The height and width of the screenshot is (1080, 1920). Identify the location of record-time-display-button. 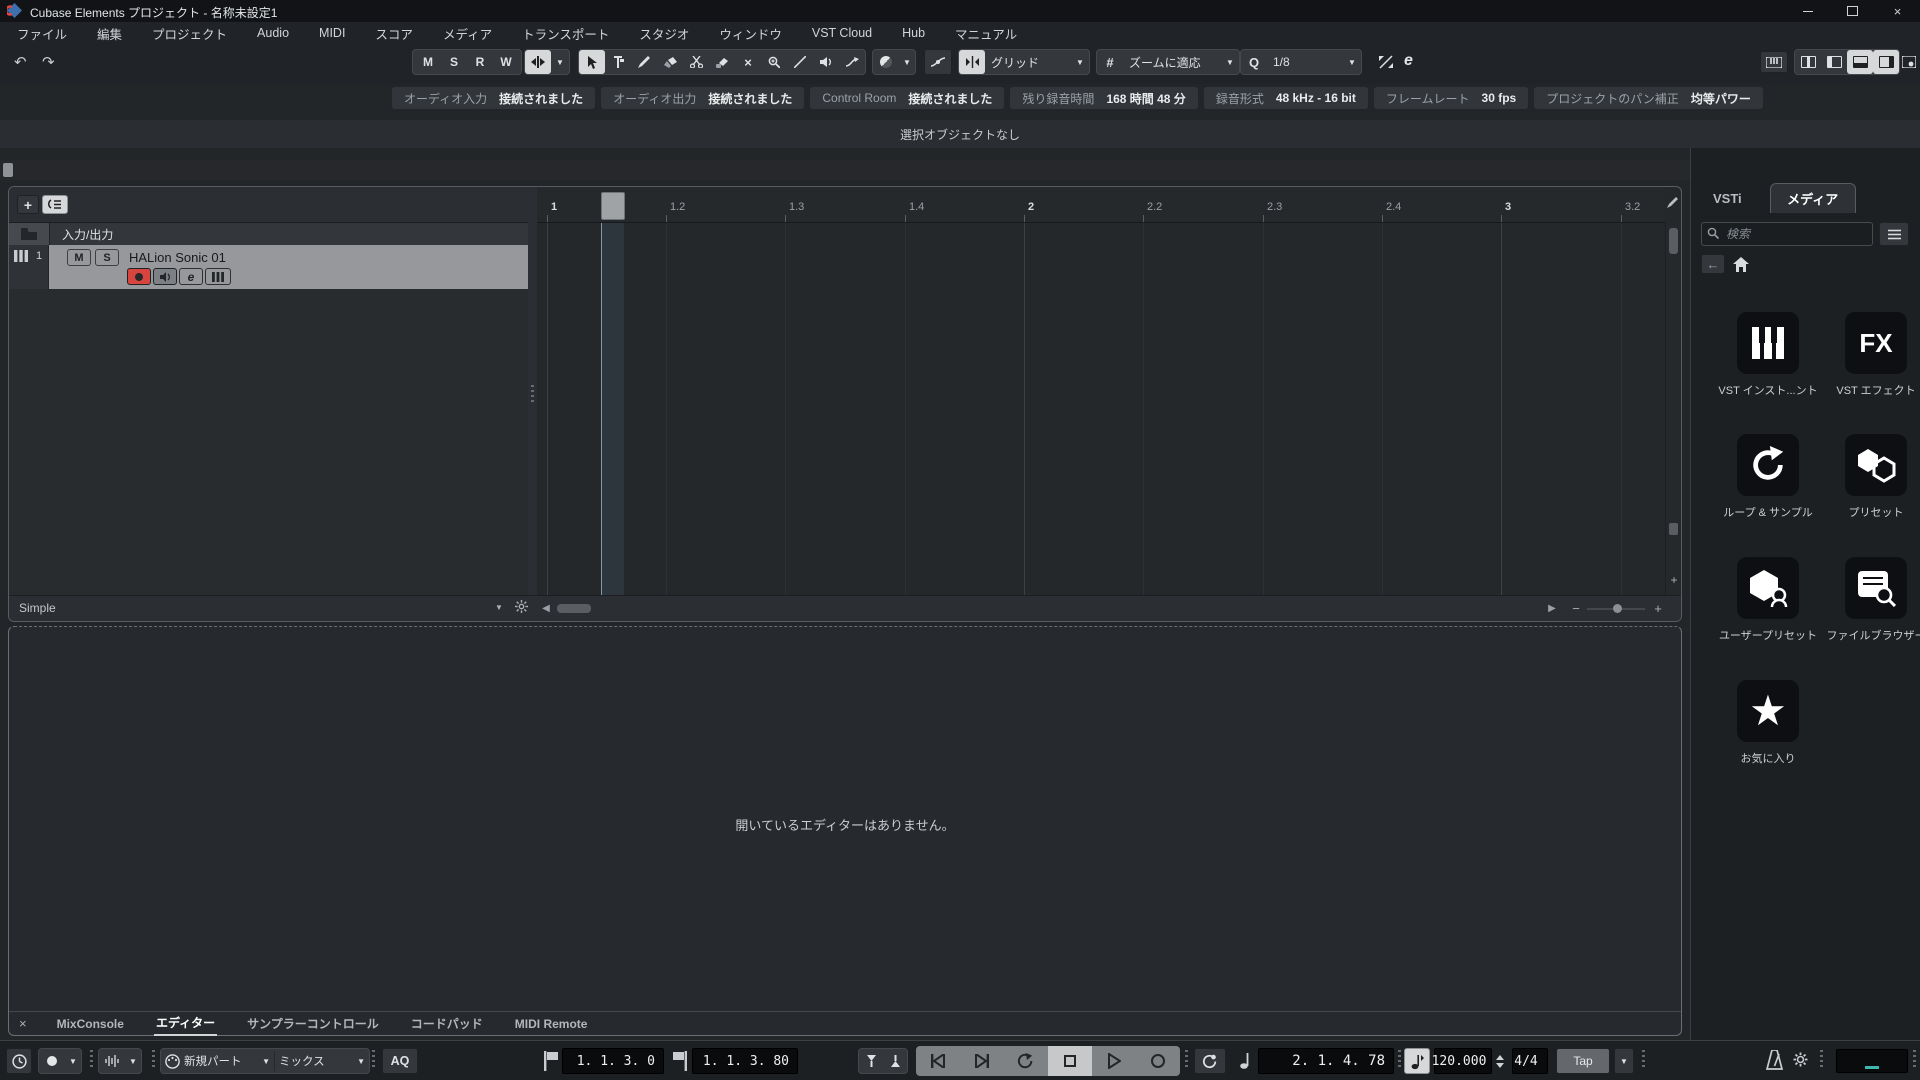
(19, 1061).